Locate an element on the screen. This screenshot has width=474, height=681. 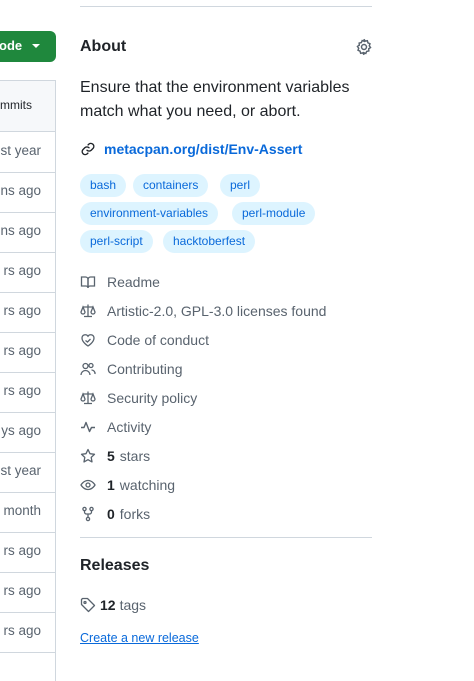
code-button: ode is located at coordinates (28, 46).